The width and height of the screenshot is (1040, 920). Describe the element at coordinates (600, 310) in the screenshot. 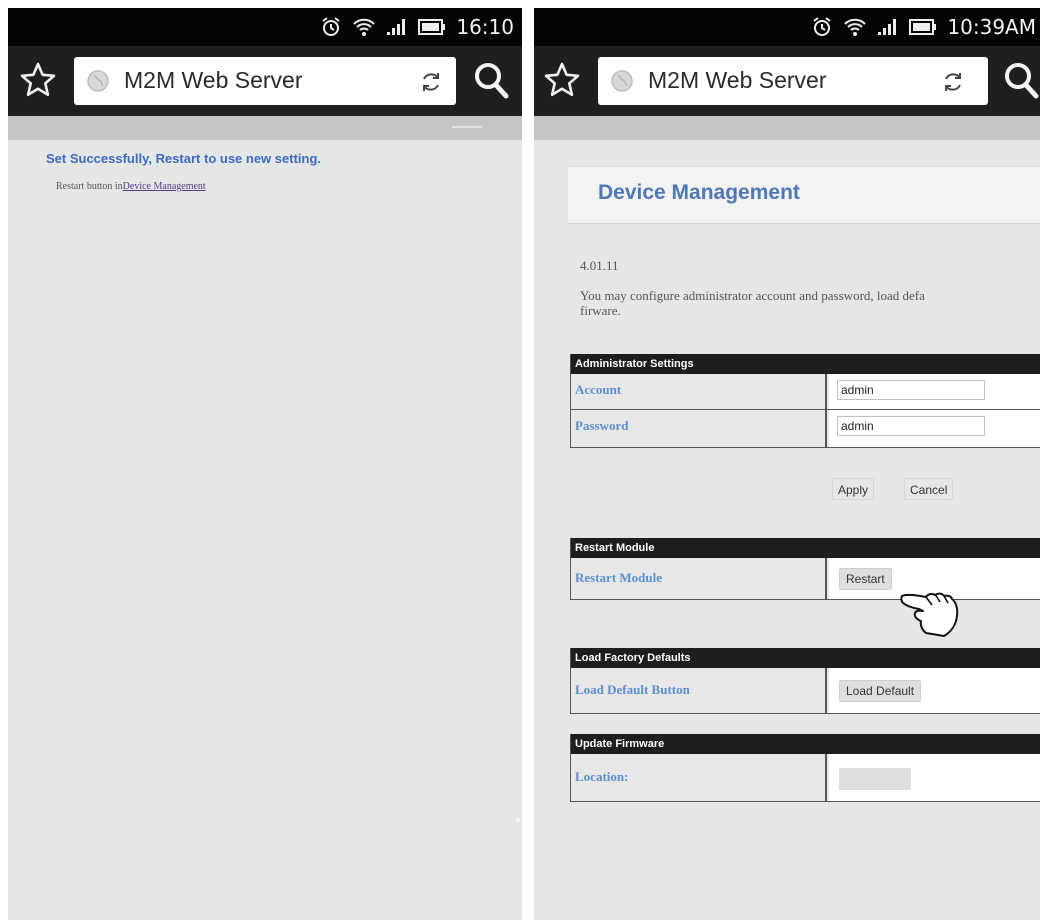

I see `description-line: firware.` at that location.